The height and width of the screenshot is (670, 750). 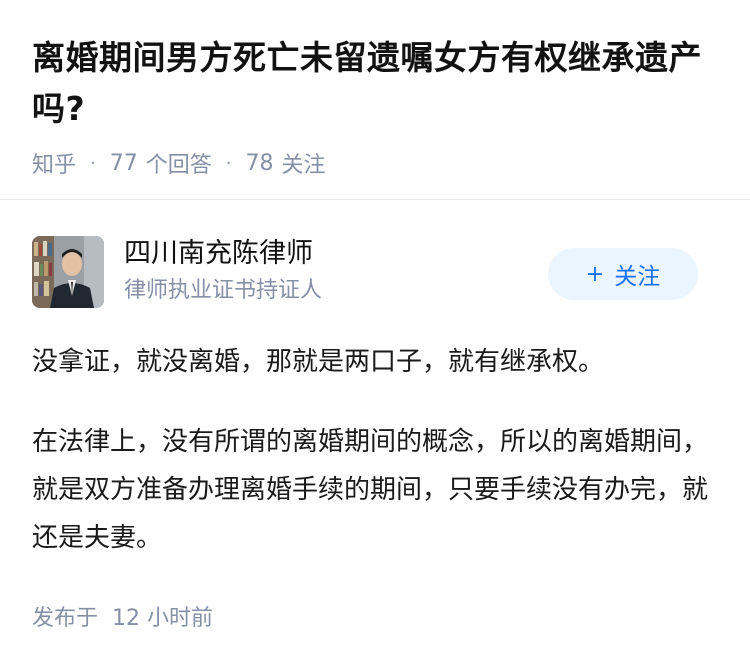 I want to click on author-name: 四川南充陈律师, so click(x=218, y=254).